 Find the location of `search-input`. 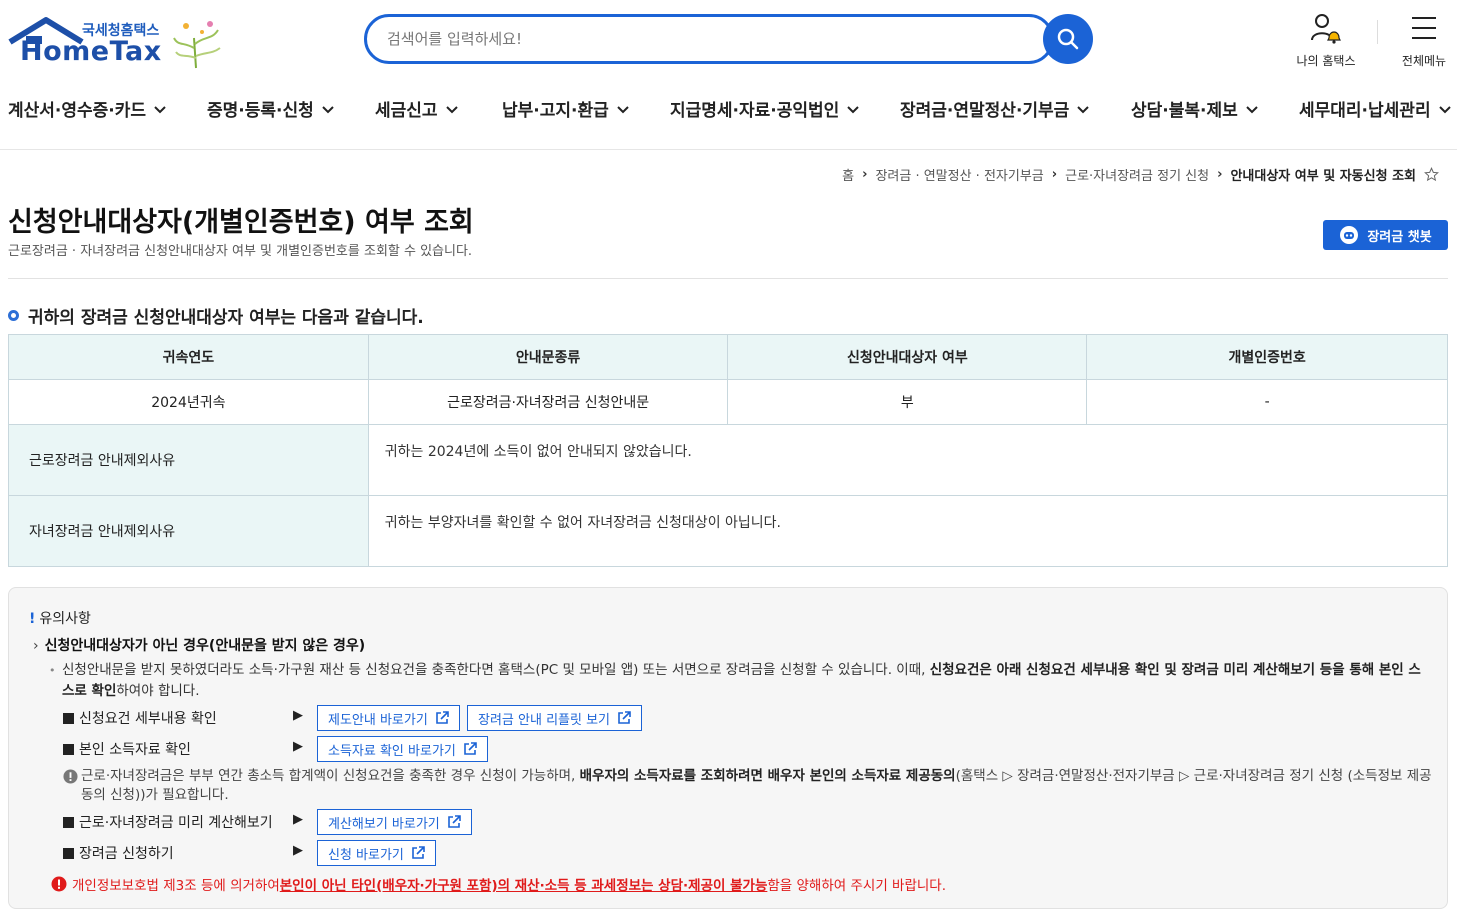

search-input is located at coordinates (707, 39).